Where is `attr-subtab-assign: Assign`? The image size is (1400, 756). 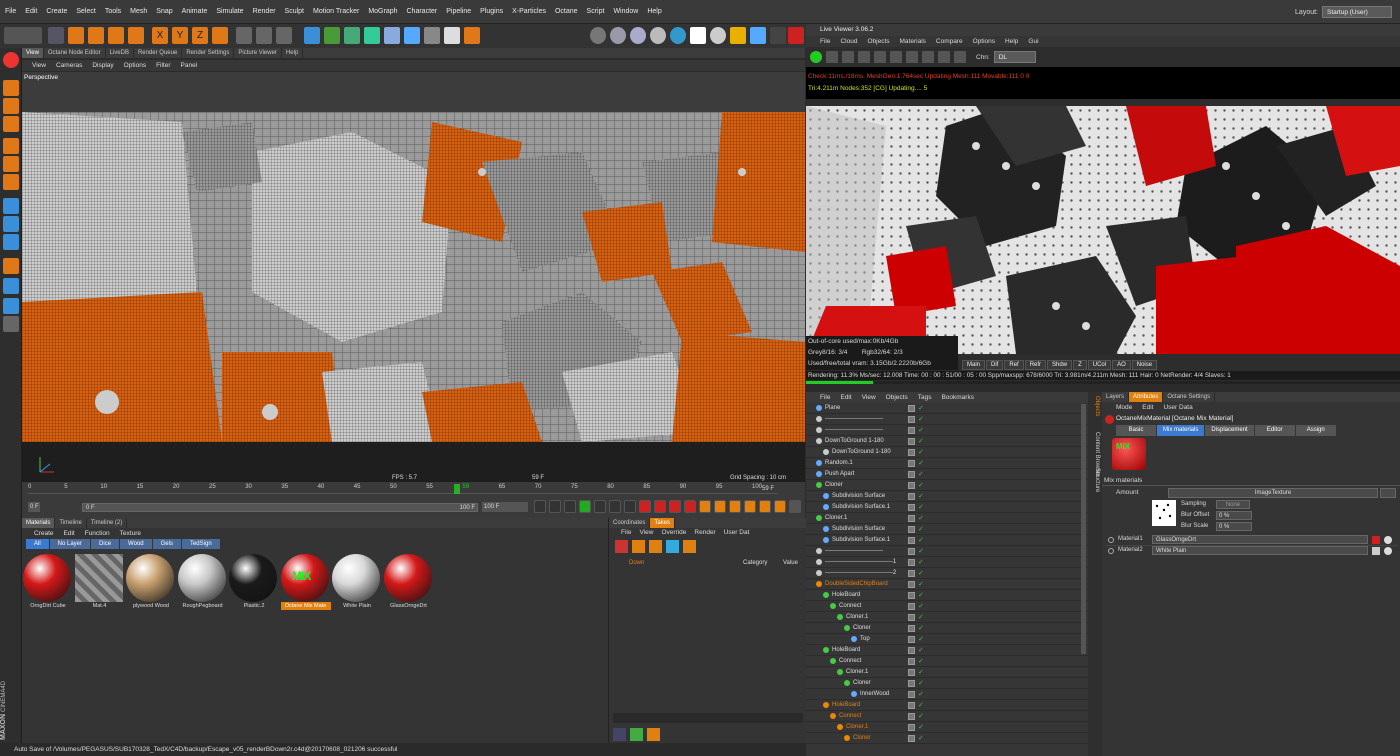
attr-subtab-assign: Assign is located at coordinates (1315, 430).